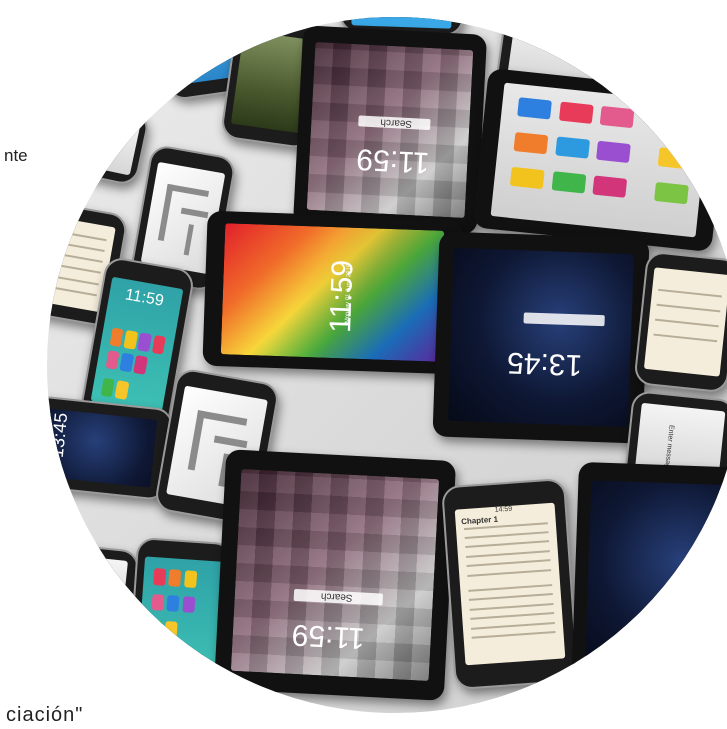  What do you see at coordinates (102, 446) in the screenshot?
I see `phone-screen: 13:45` at bounding box center [102, 446].